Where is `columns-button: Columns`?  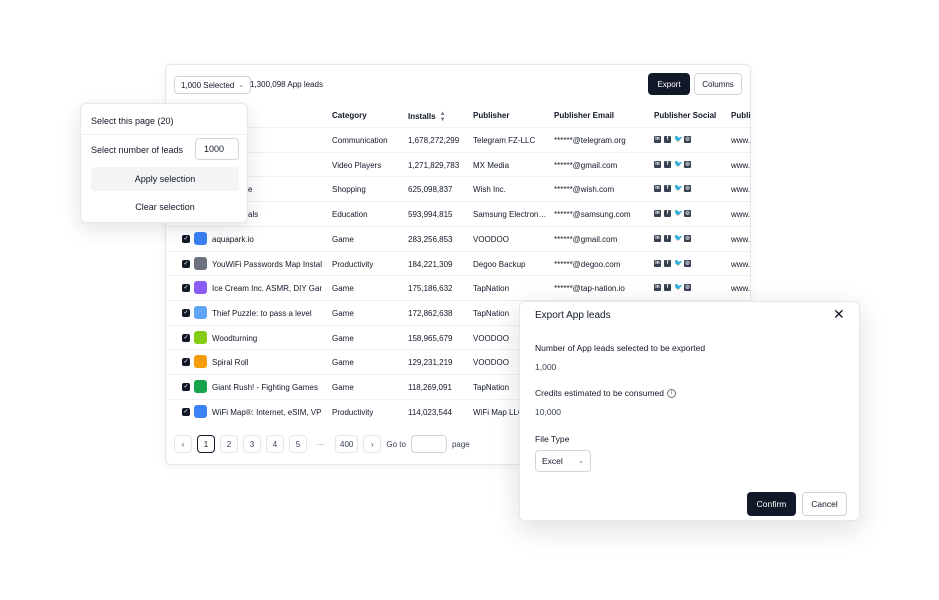
columns-button: Columns is located at coordinates (718, 84).